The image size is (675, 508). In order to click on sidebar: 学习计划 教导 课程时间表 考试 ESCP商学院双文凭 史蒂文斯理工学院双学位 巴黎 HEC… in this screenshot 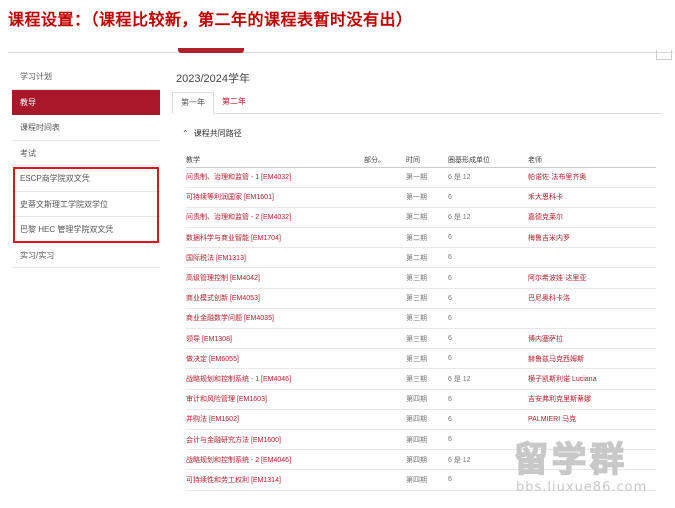, I will do `click(86, 166)`.